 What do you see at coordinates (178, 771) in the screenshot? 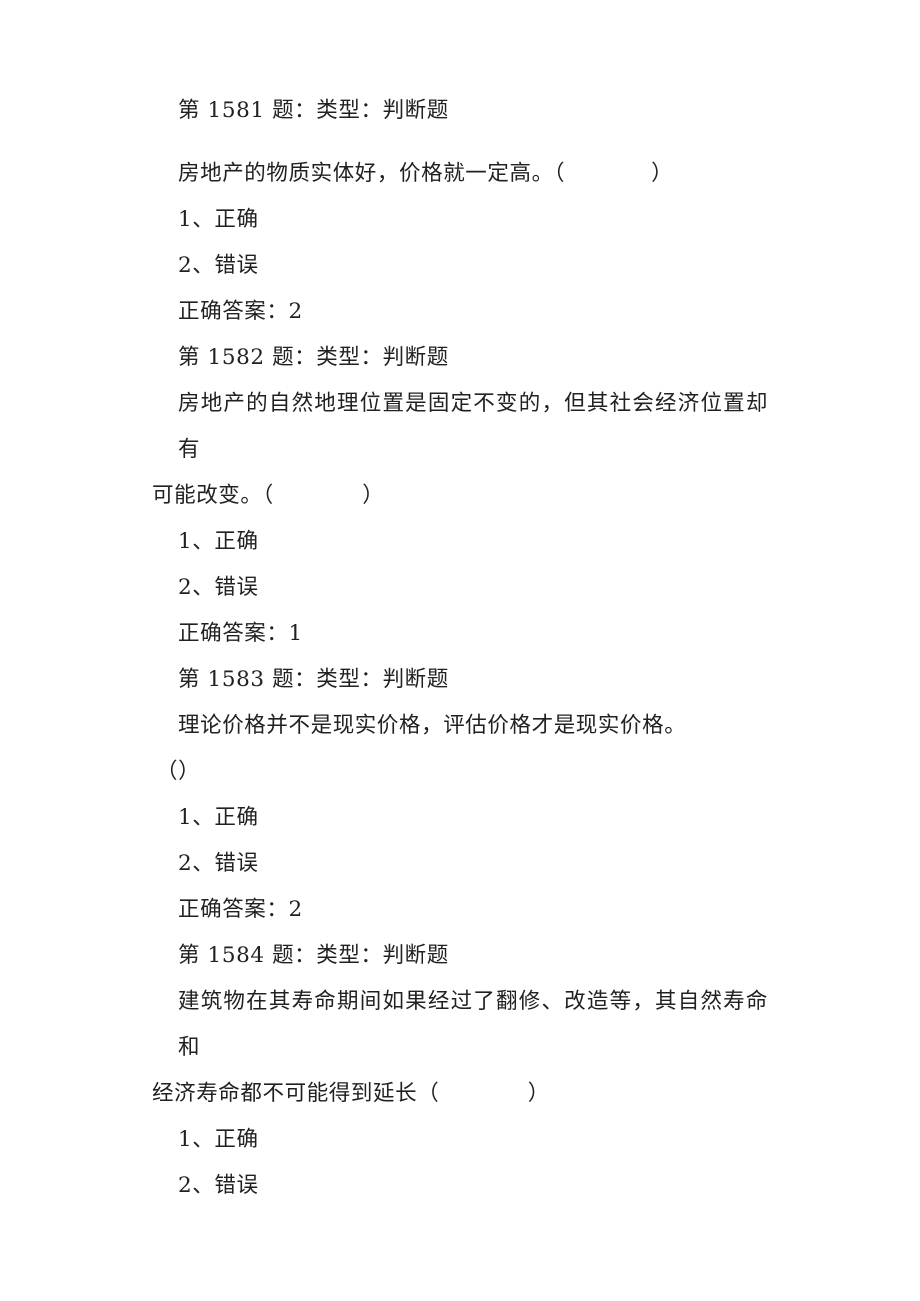
I see `question-body-line2-1583: （）` at bounding box center [178, 771].